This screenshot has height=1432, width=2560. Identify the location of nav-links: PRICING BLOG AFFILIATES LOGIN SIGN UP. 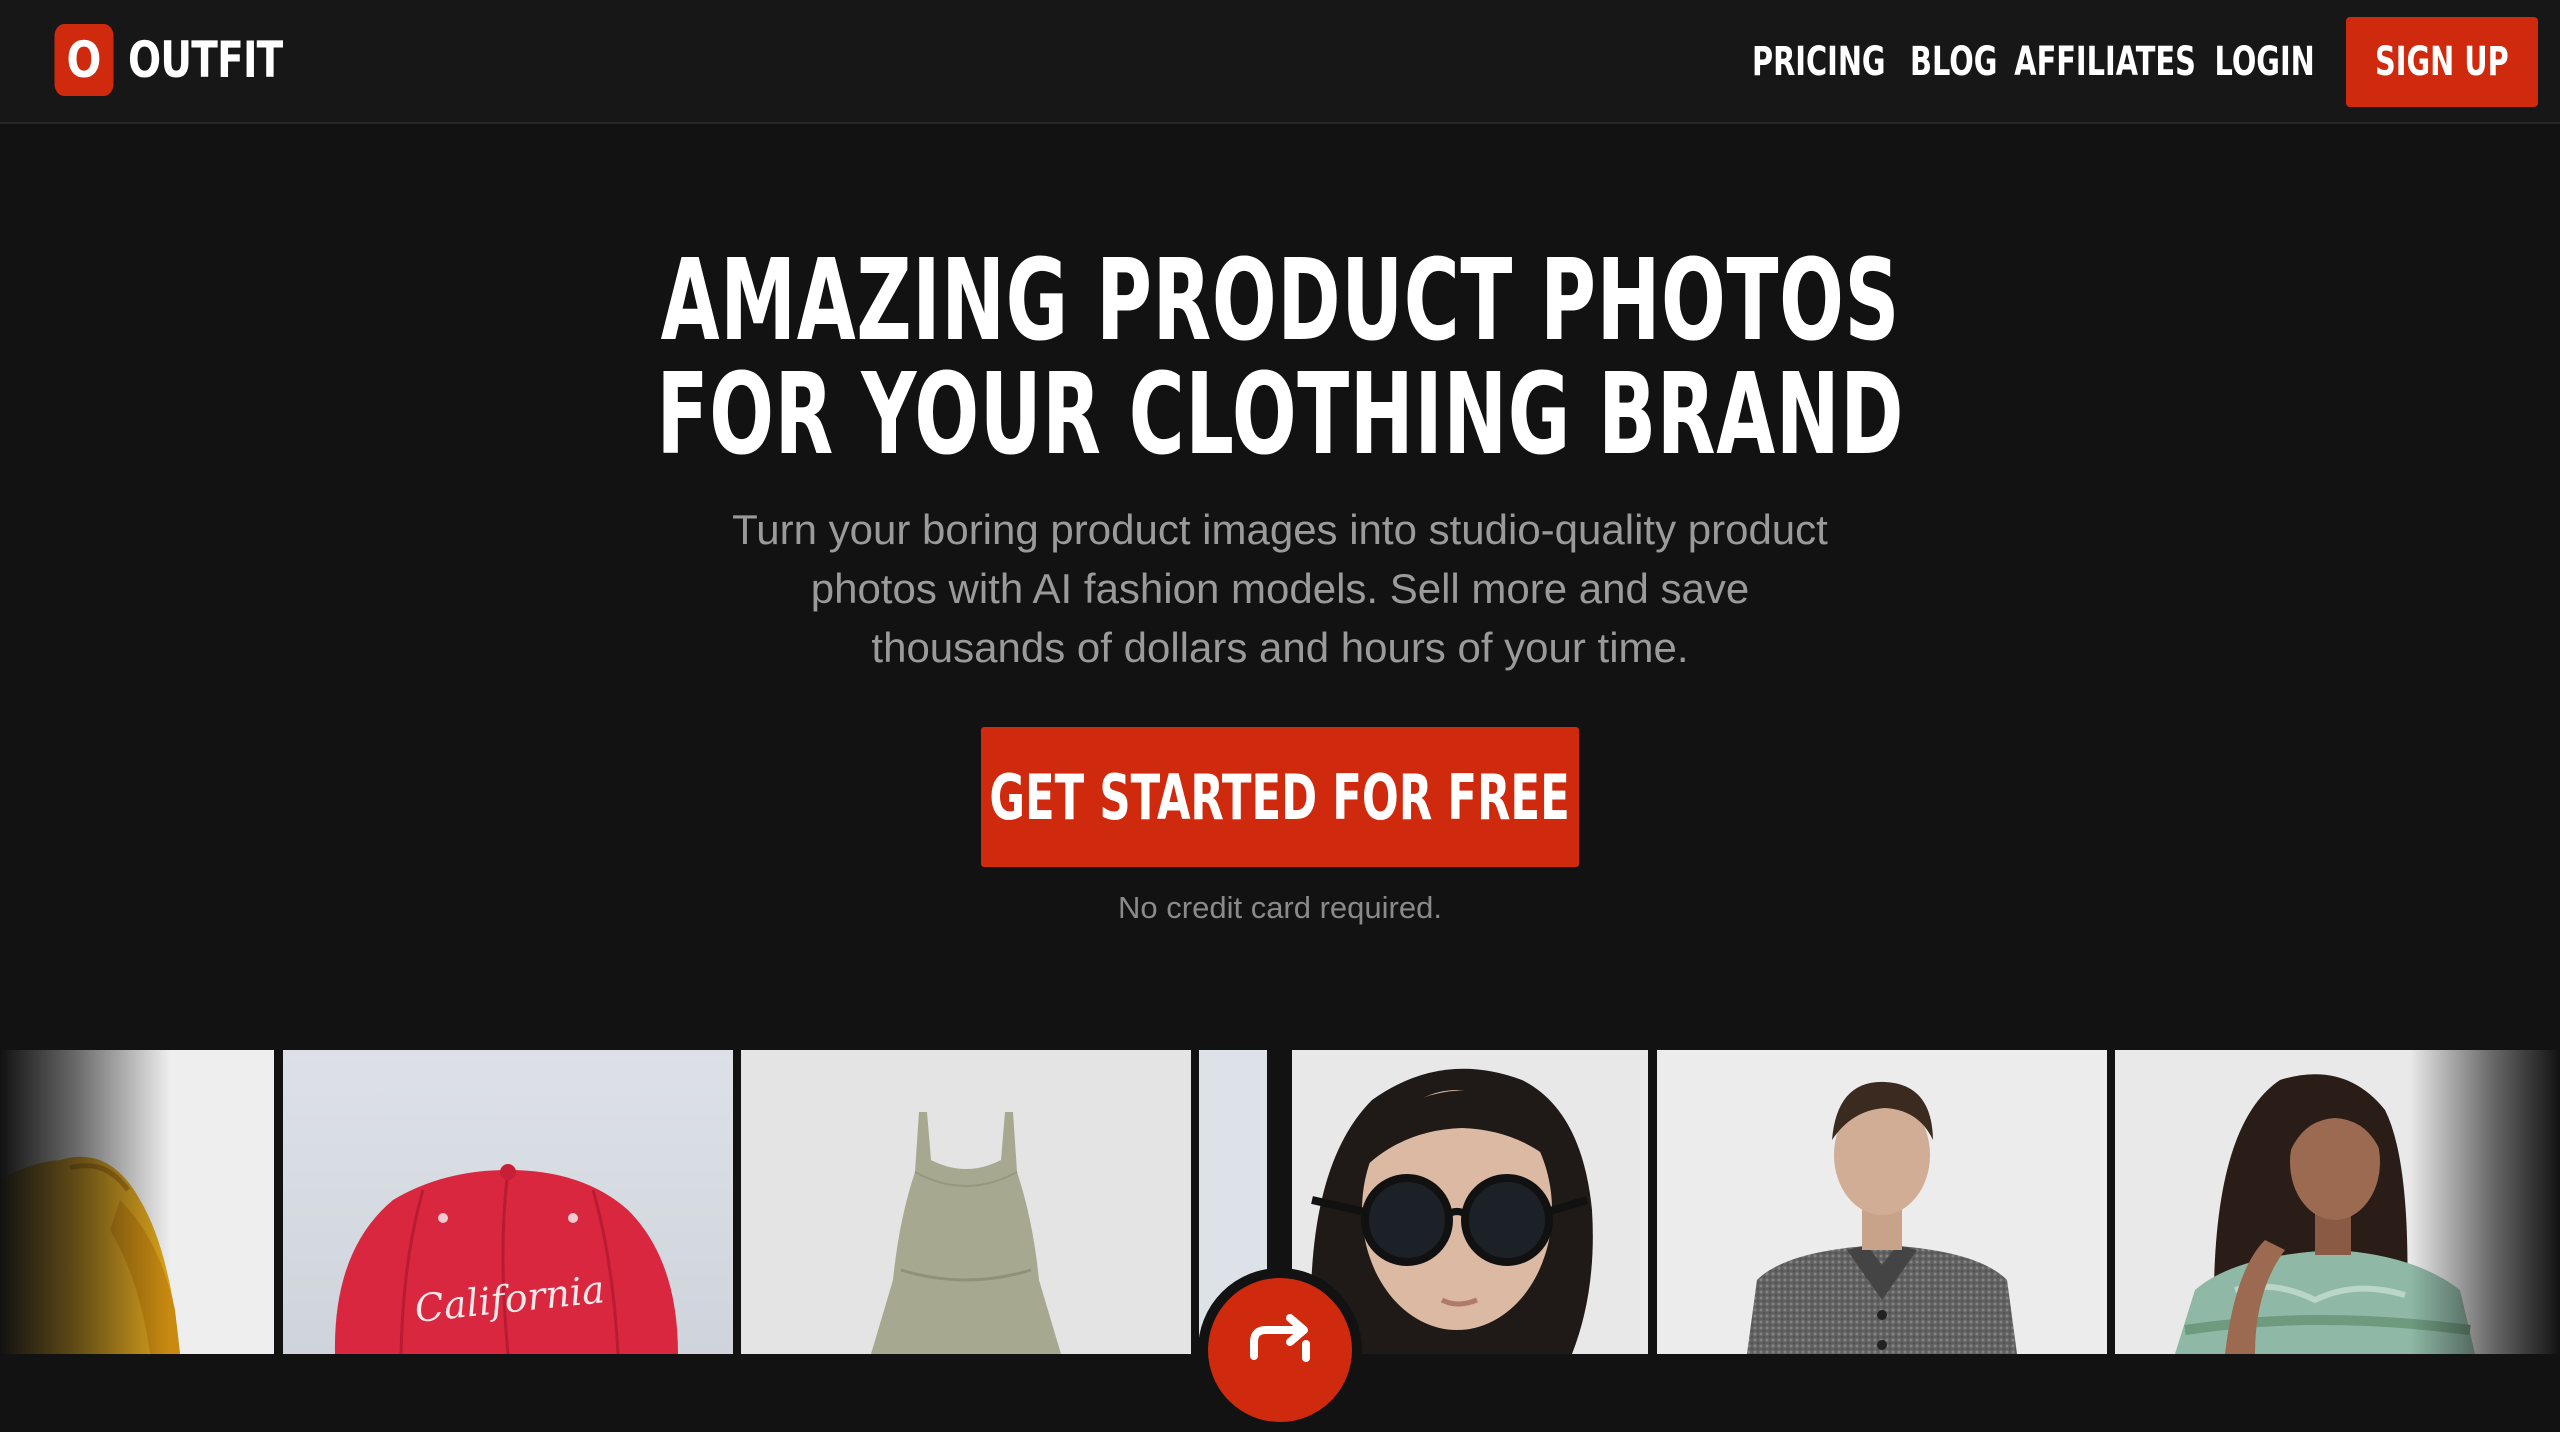
(2132, 62).